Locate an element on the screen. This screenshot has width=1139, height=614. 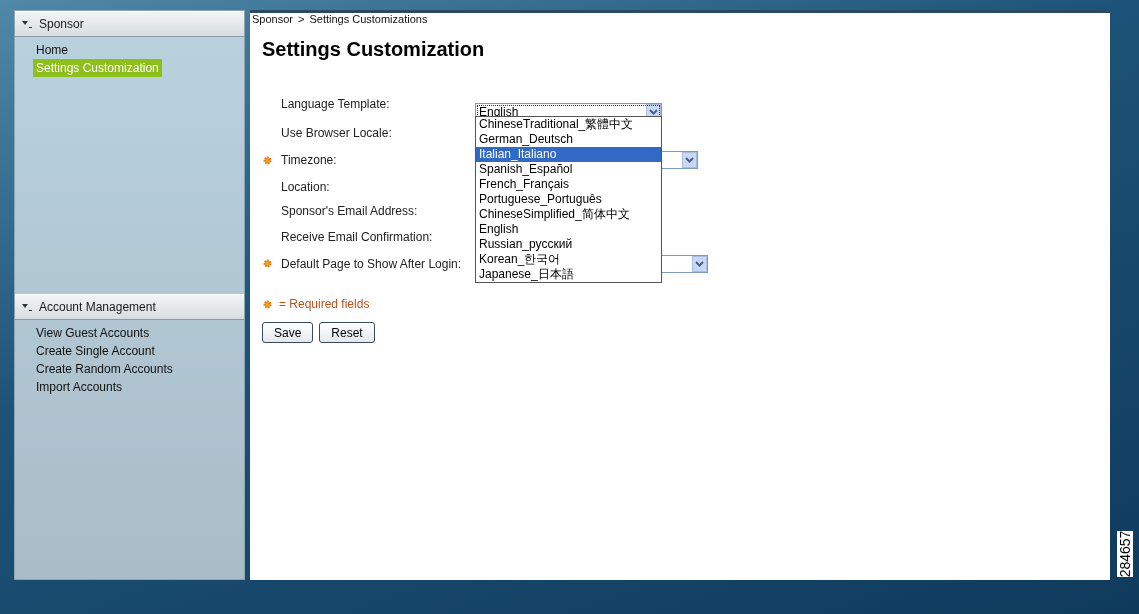
field-label: Language Template: is located at coordinates (336, 104).